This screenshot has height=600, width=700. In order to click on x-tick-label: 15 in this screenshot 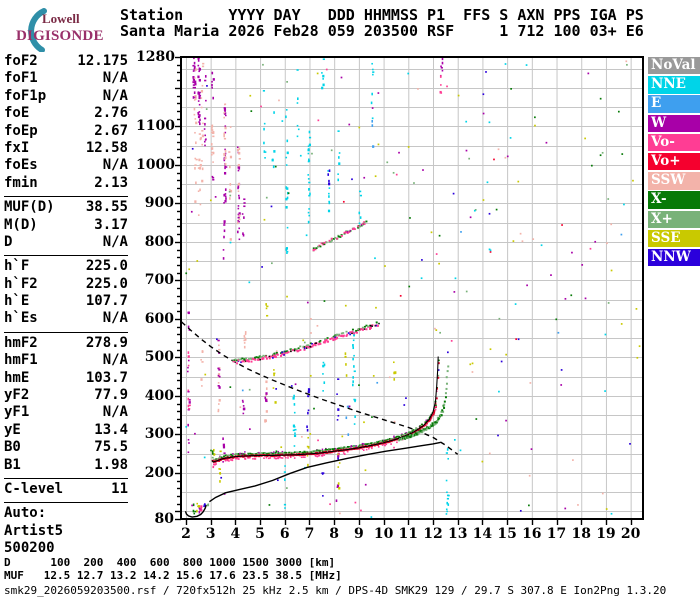, I will do `click(507, 534)`.